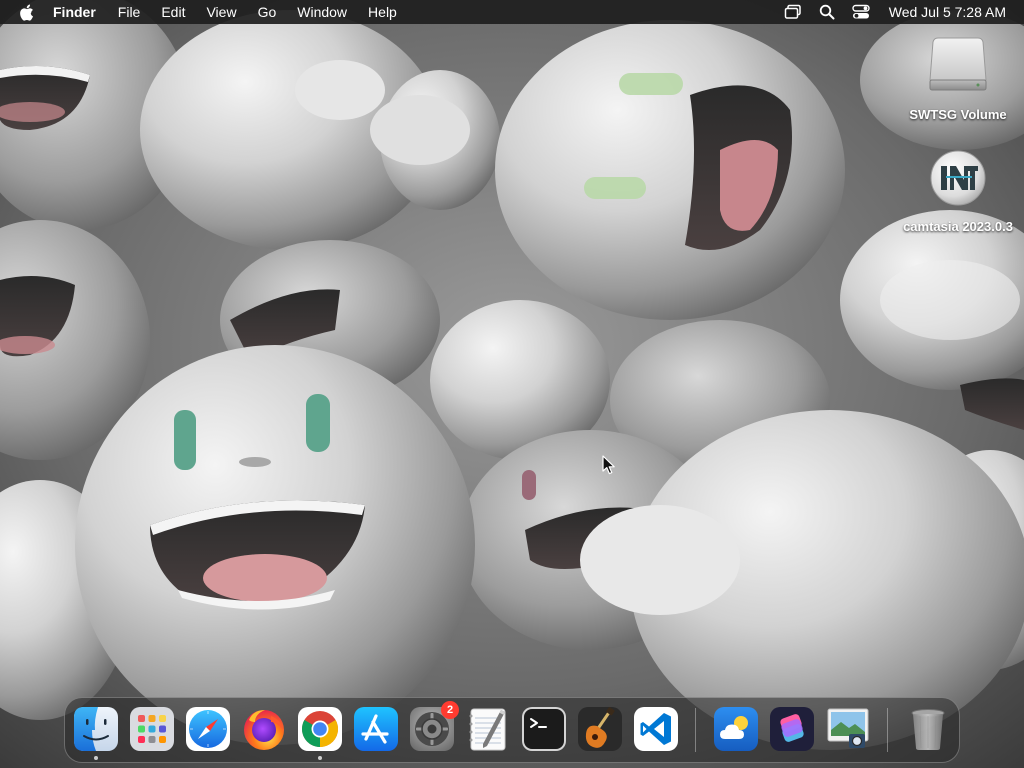 This screenshot has height=768, width=1024. Describe the element at coordinates (958, 226) in the screenshot. I see `desktop-icon-label: camtasia 2023.0.3` at that location.